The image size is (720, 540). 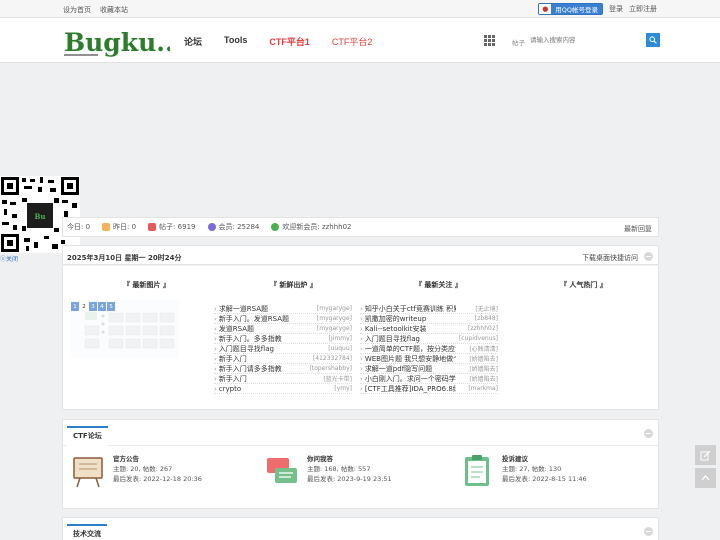 I want to click on top-bar: 设为首页 收藏本站 ● 用QQ帐号登录 登录 立即注册, so click(x=360, y=9).